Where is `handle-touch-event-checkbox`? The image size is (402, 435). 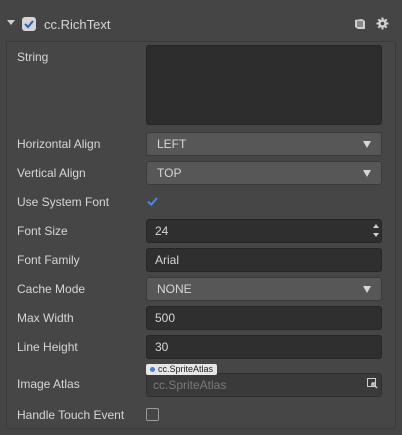 handle-touch-event-checkbox is located at coordinates (152, 414).